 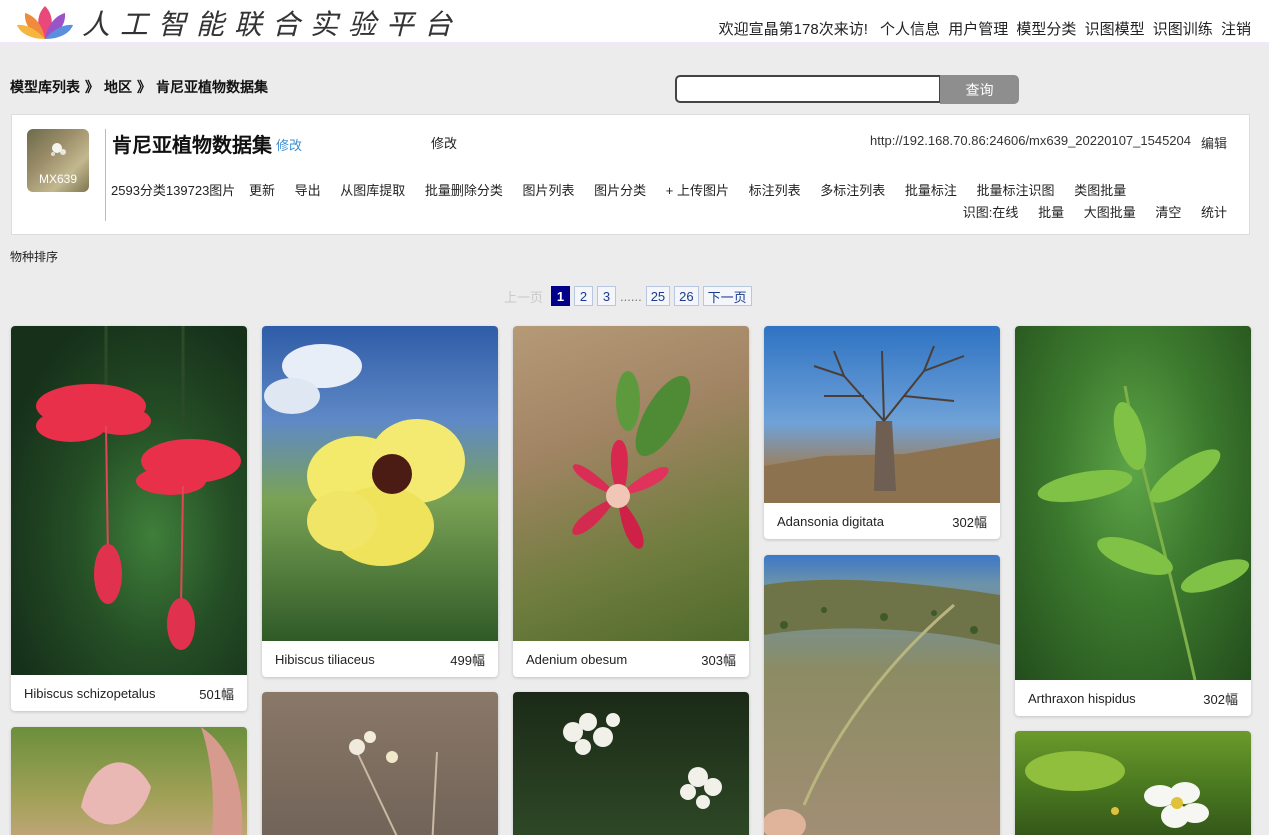 I want to click on species-caption: Arthraxon hispidus 302幅, so click(x=1133, y=698).